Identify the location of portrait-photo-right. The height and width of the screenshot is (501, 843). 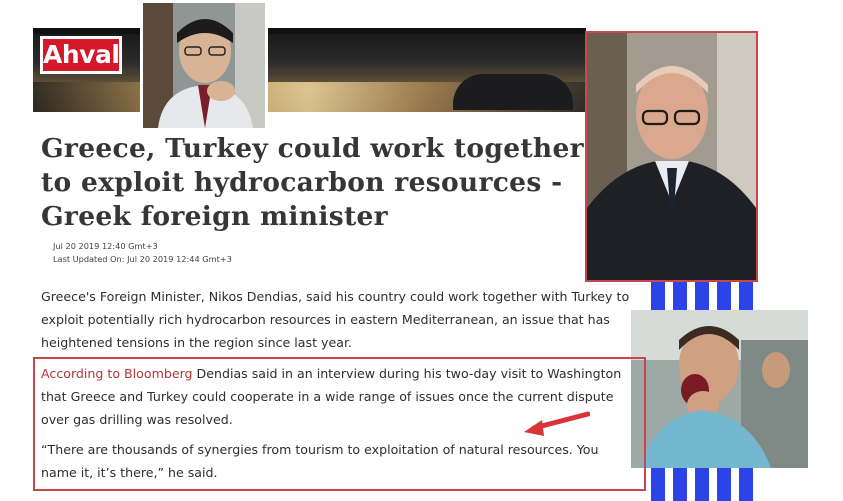
(671, 156).